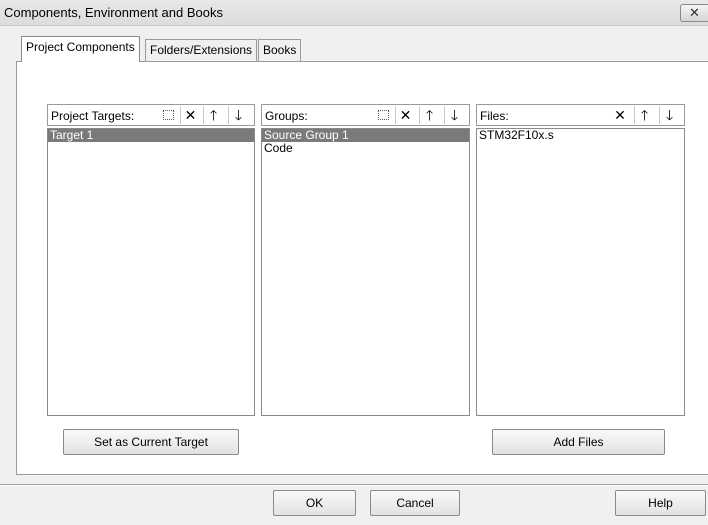  What do you see at coordinates (580, 135) in the screenshot?
I see `list-item: STM32F10x.s` at bounding box center [580, 135].